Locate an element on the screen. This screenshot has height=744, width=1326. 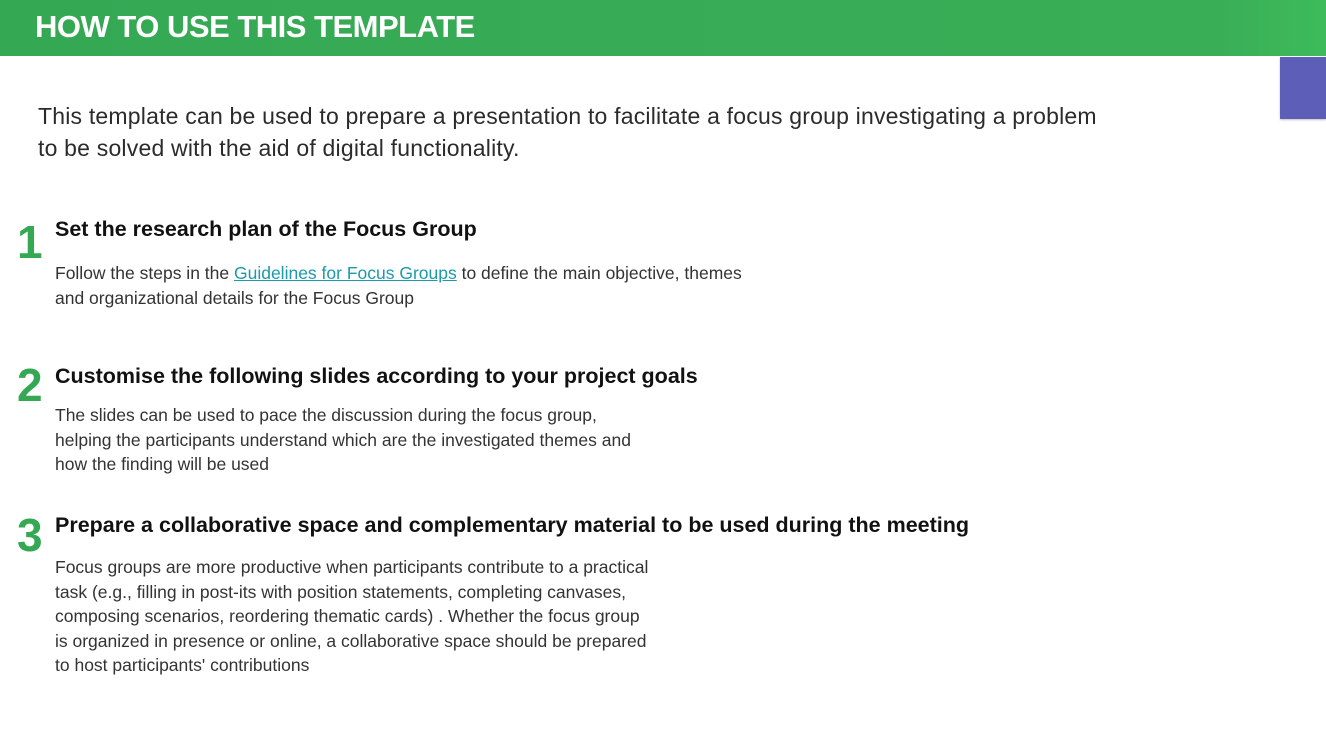
step-number: 3 is located at coordinates (30, 535).